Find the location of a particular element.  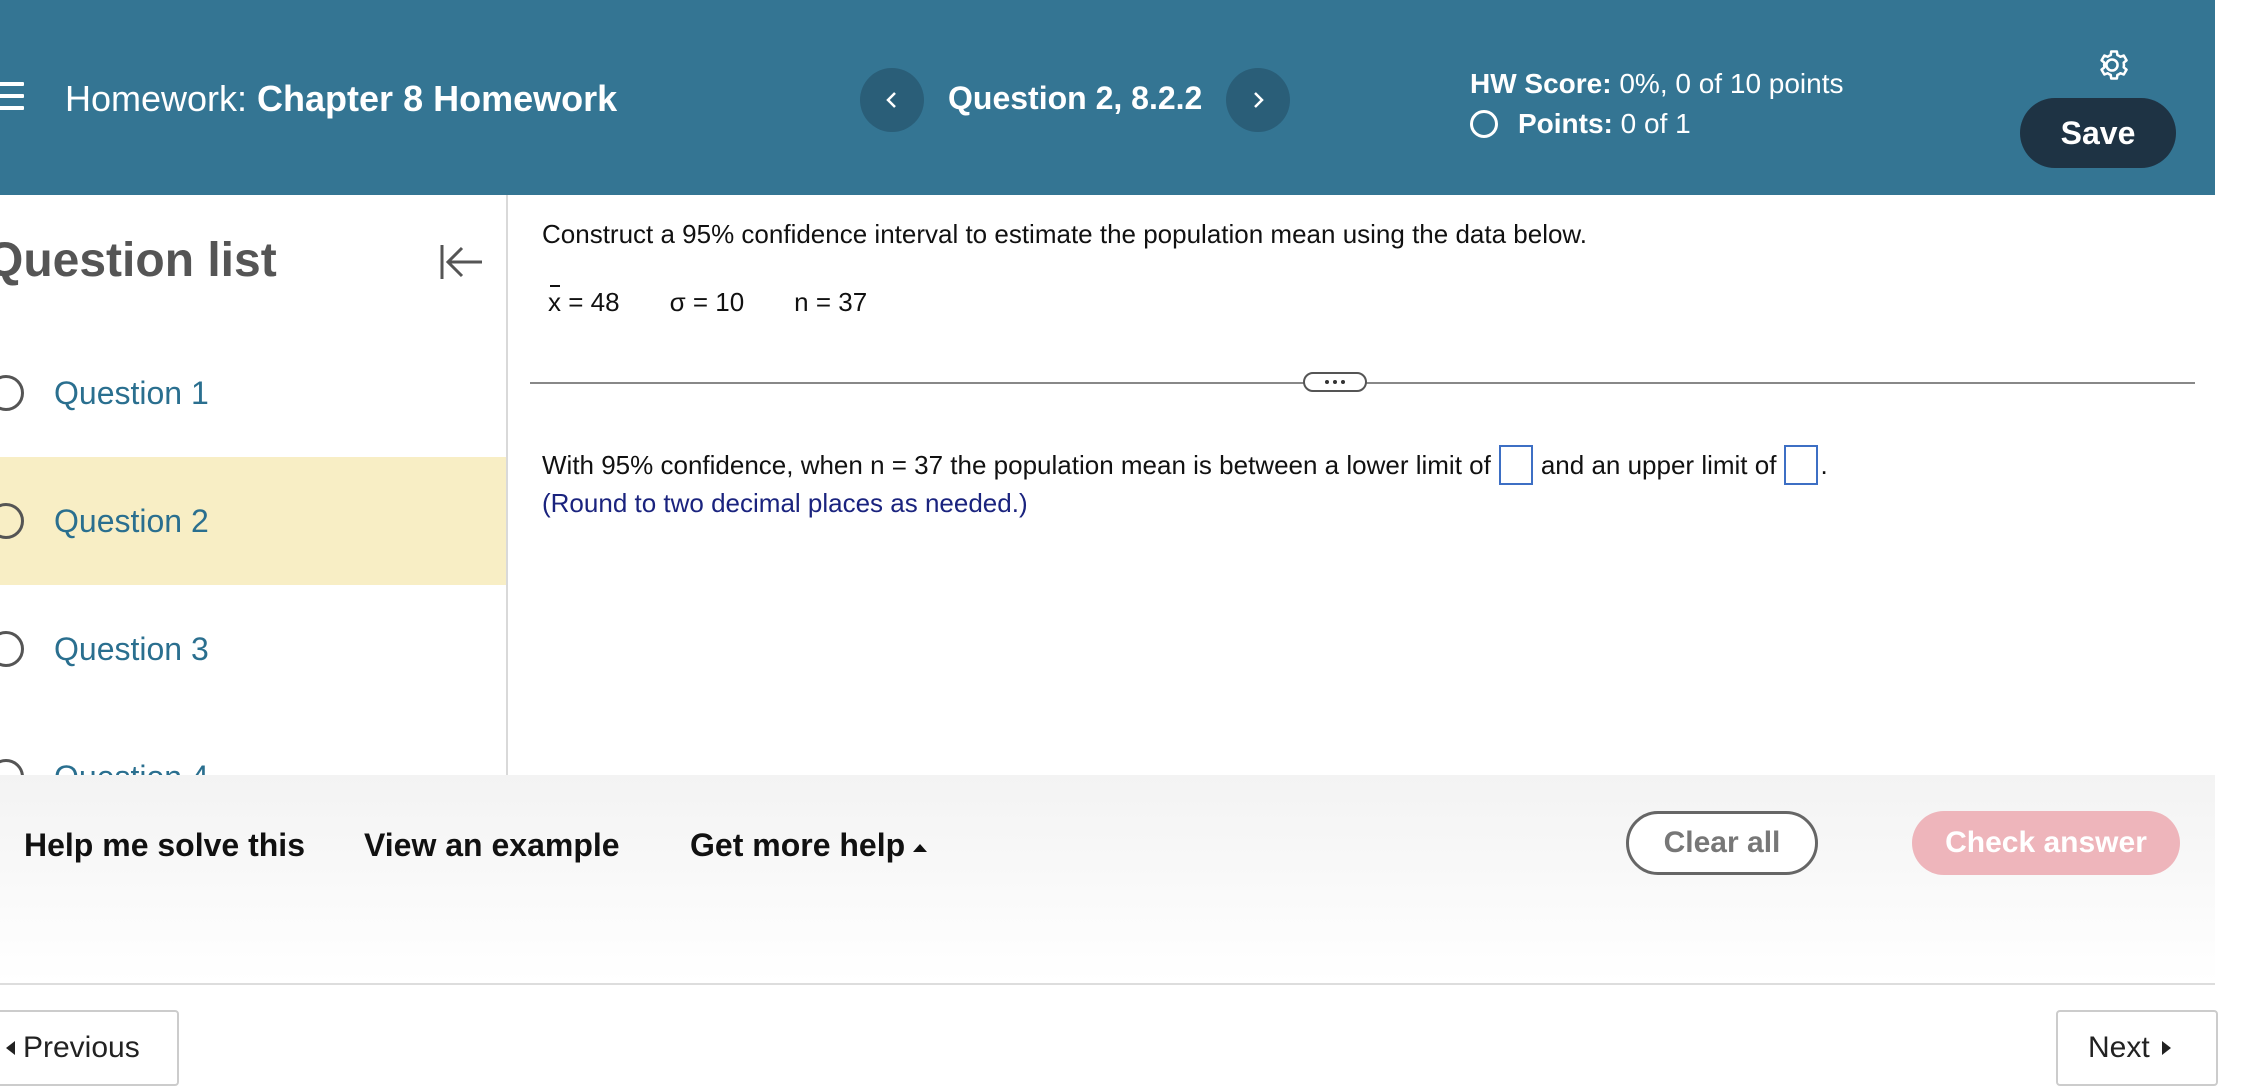

points-value: 0 of 1 is located at coordinates (1651, 123).